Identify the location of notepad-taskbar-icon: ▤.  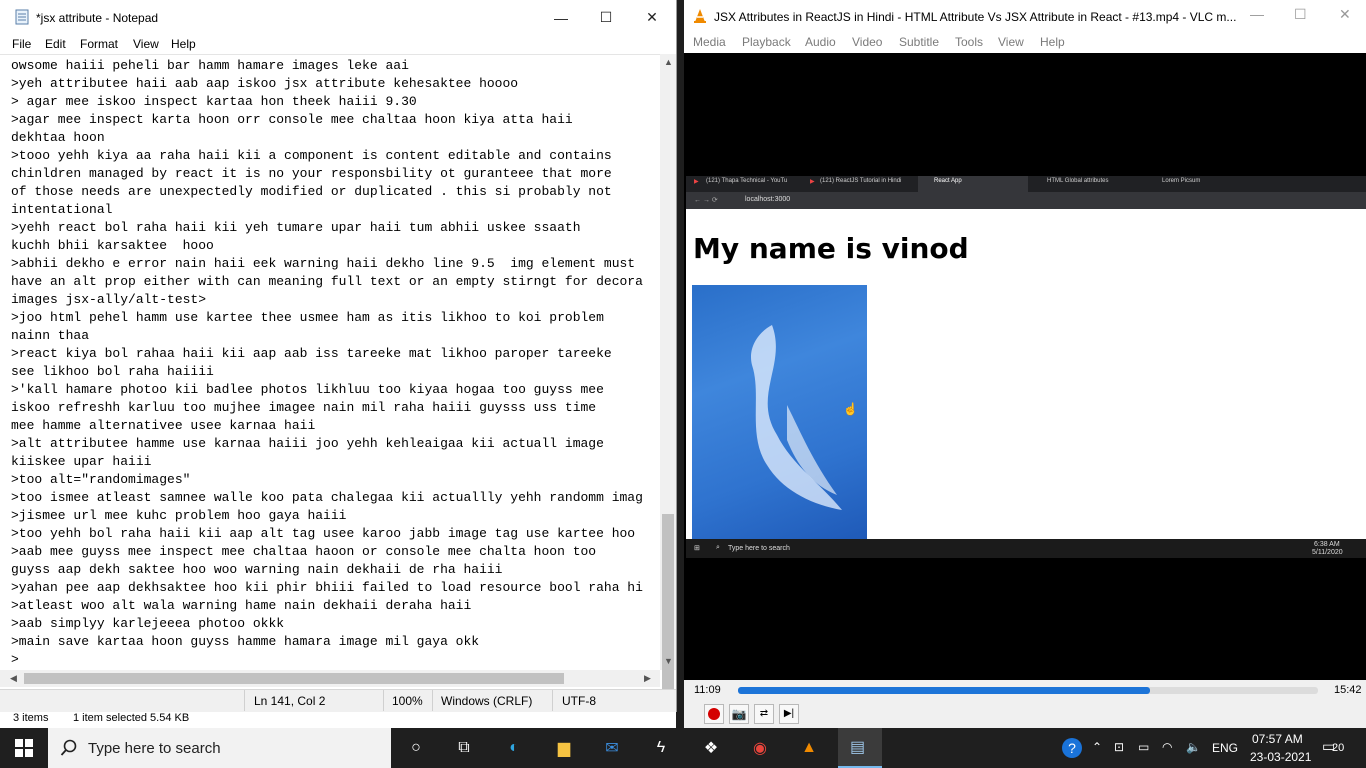
(858, 747).